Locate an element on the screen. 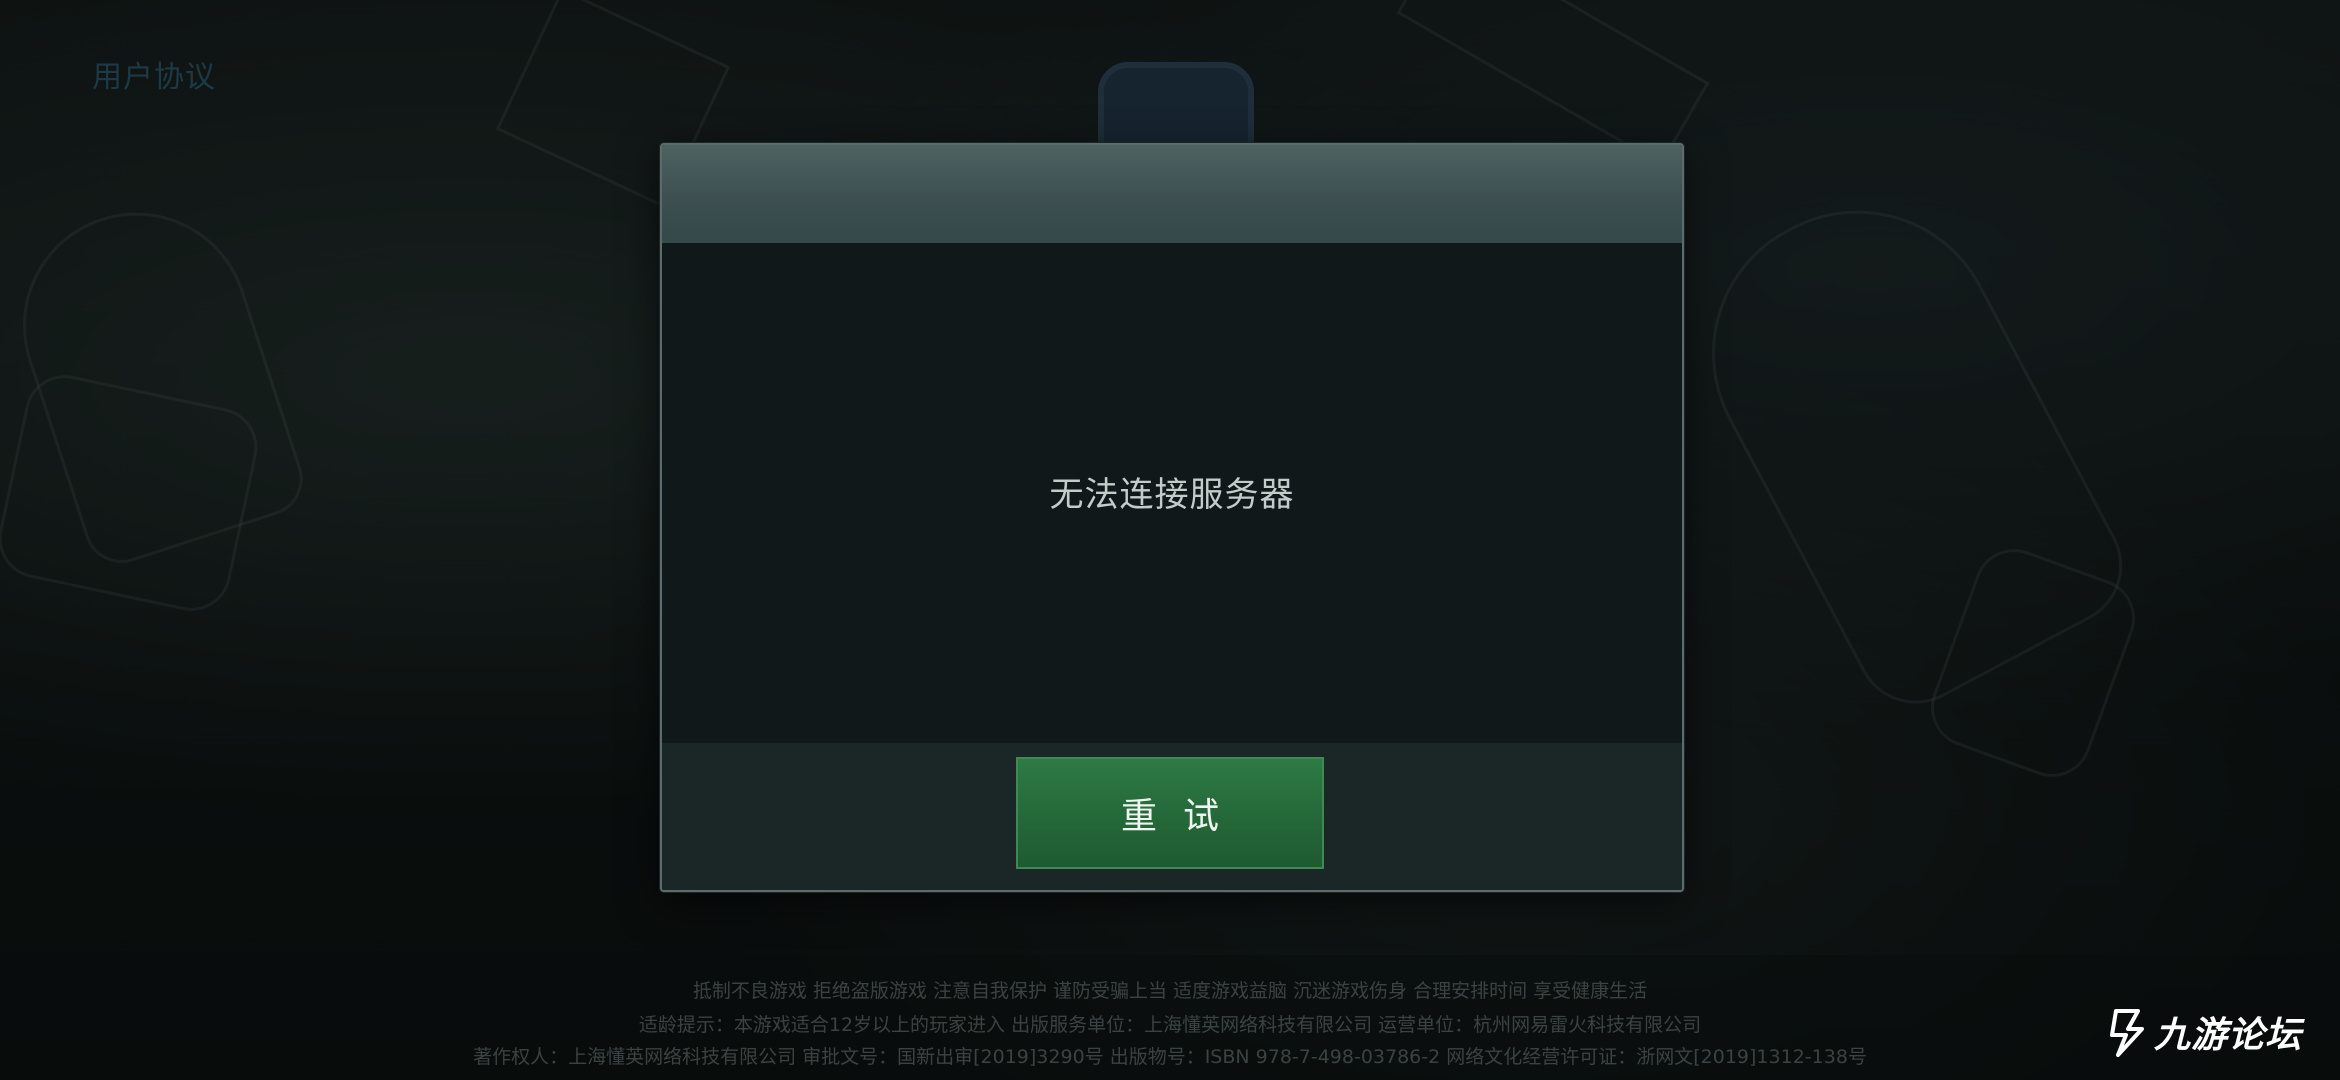 This screenshot has width=2340, height=1080. watermark: 九游论坛 is located at coordinates (2205, 1032).